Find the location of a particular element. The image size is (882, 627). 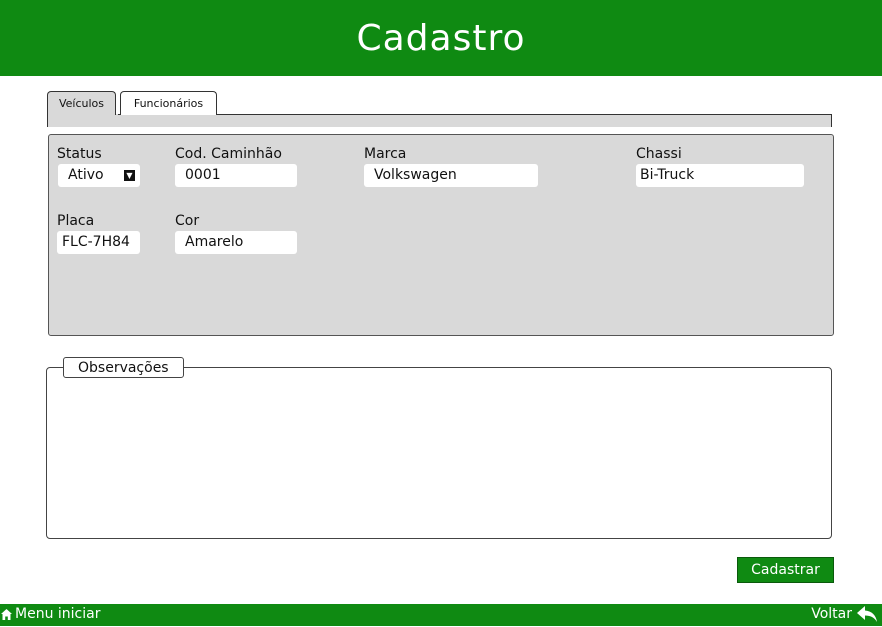

cor-label: Cor is located at coordinates (187, 221).